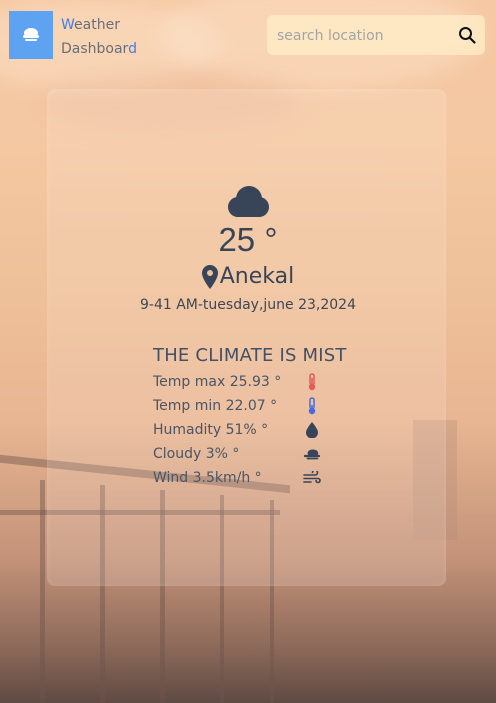  What do you see at coordinates (243, 407) in the screenshot?
I see `detail-temp-min: Temp min 22.07 °` at bounding box center [243, 407].